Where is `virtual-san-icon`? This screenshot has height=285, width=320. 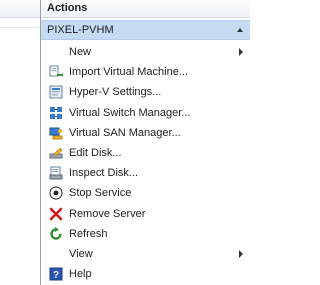 virtual-san-icon is located at coordinates (56, 133).